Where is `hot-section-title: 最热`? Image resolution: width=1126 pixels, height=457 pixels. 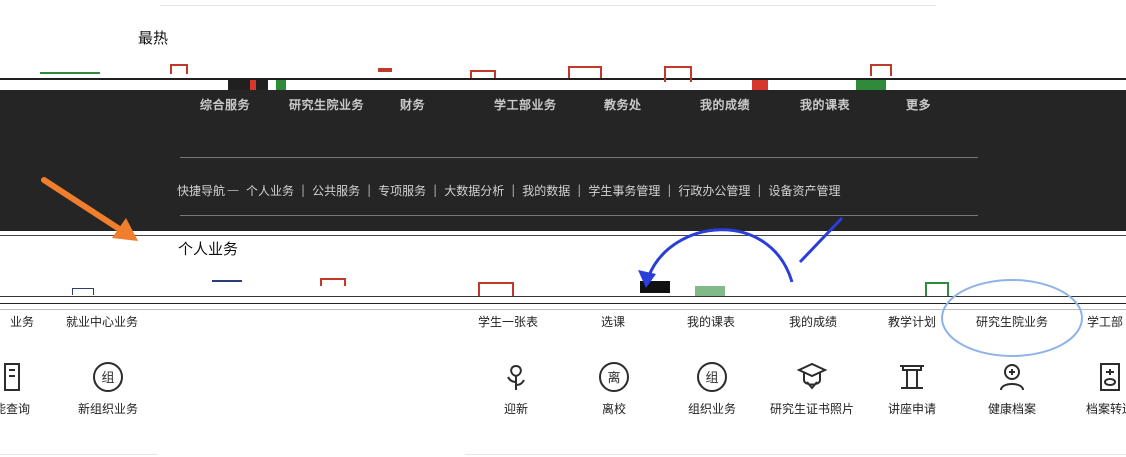 hot-section-title: 最热 is located at coordinates (153, 38).